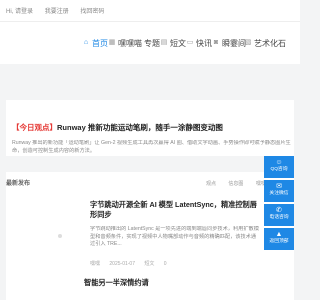  I want to click on qq-icon: ☺, so click(279, 162).